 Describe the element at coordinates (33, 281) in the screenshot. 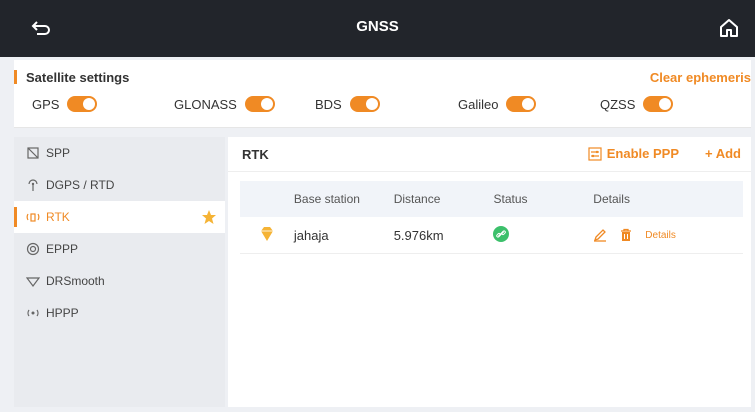

I see `drsmooth-icon` at that location.